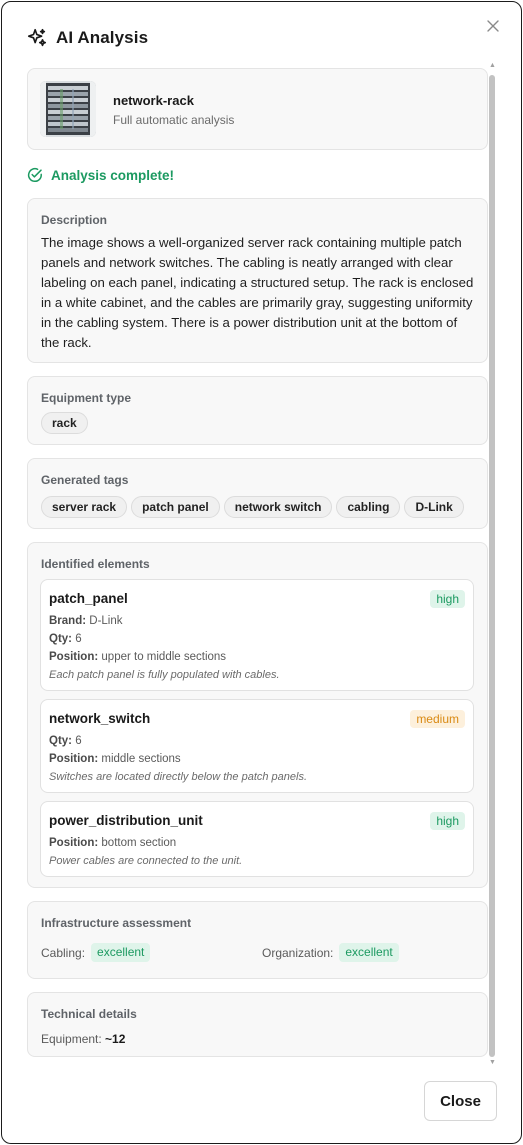 Image resolution: width=523 pixels, height=1145 pixels. What do you see at coordinates (83, 1039) in the screenshot?
I see `equipment-count: Equipment: ~12` at bounding box center [83, 1039].